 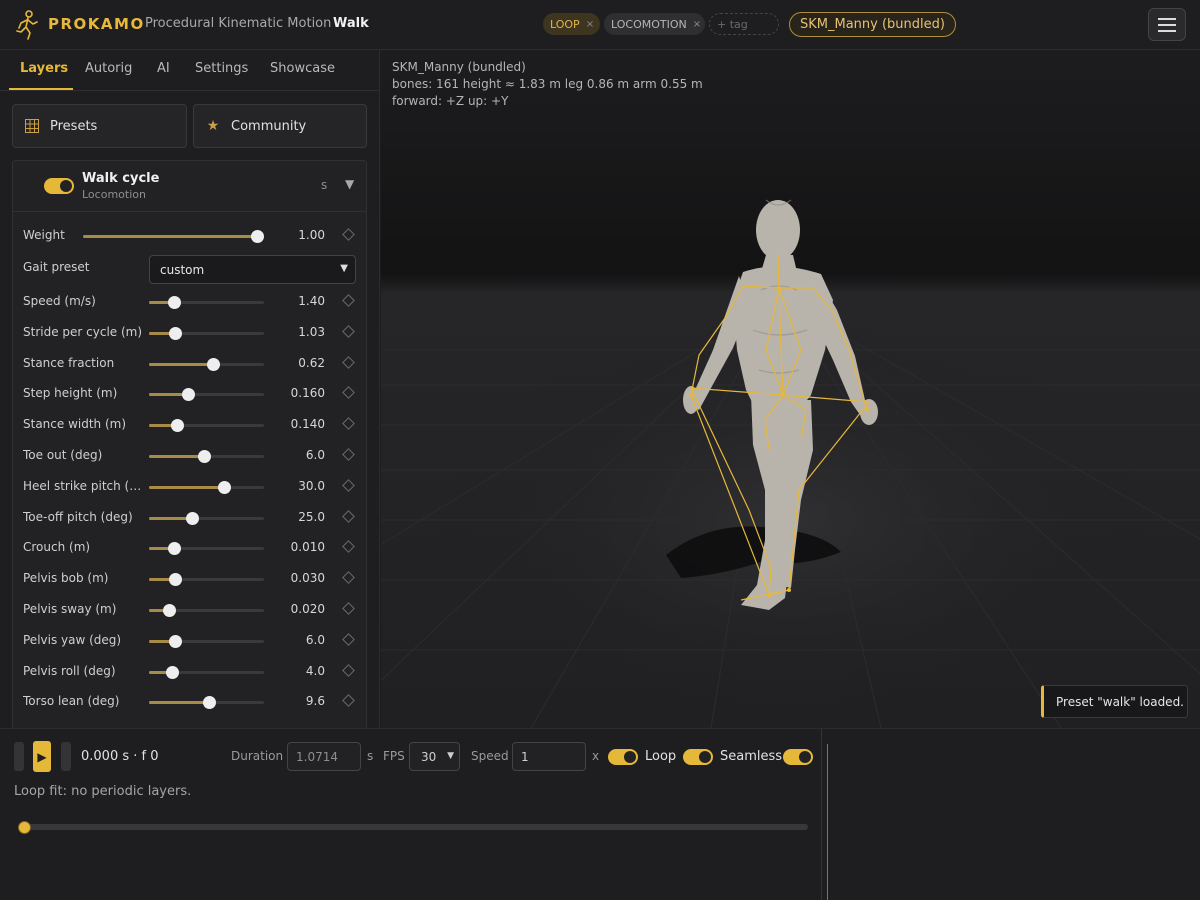 What do you see at coordinates (69, 362) in the screenshot?
I see `param-label: Stance fraction` at bounding box center [69, 362].